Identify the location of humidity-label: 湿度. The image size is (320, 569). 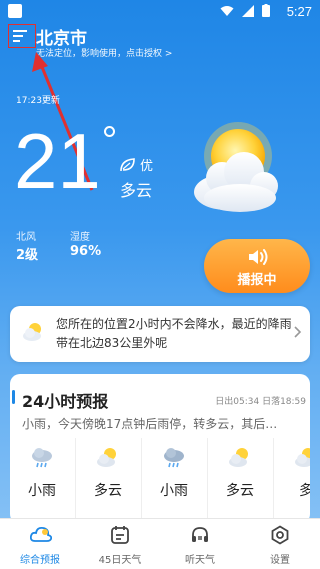
(80, 237).